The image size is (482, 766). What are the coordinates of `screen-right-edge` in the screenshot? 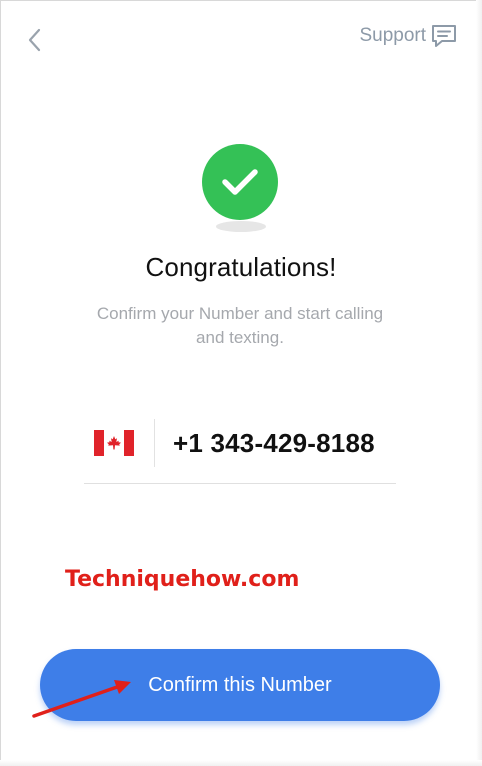 It's located at (479, 383).